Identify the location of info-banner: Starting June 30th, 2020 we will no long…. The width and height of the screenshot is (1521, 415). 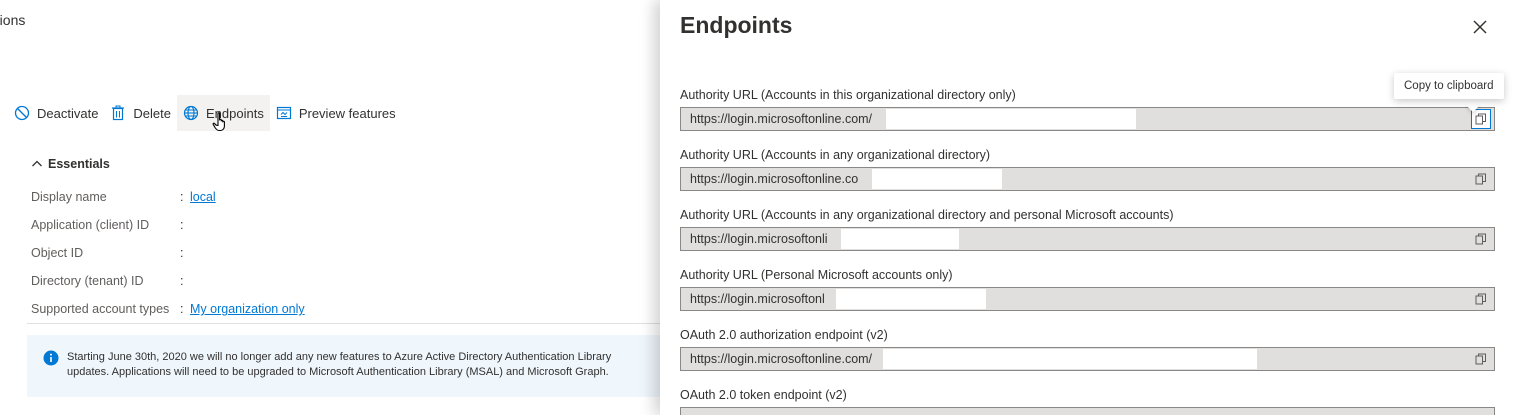
(347, 366).